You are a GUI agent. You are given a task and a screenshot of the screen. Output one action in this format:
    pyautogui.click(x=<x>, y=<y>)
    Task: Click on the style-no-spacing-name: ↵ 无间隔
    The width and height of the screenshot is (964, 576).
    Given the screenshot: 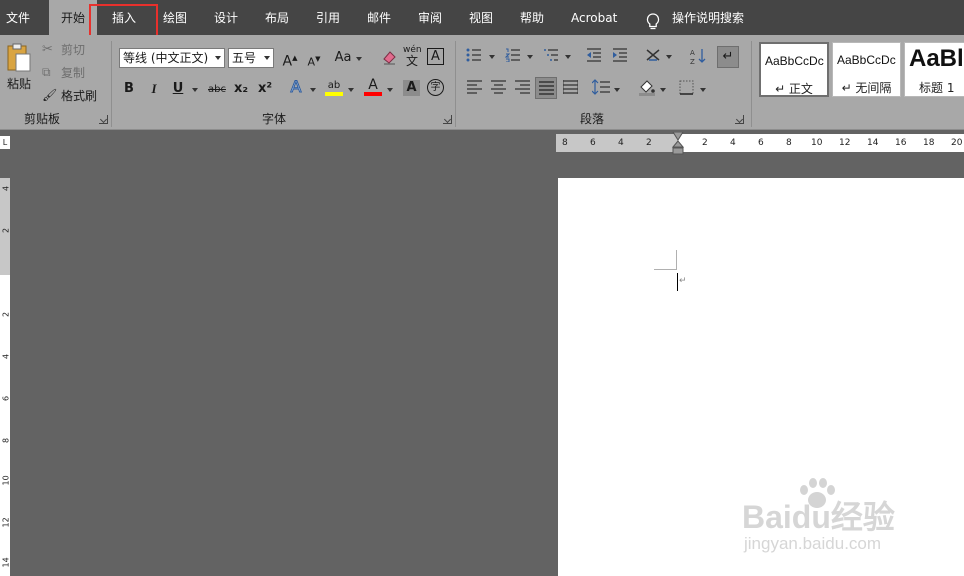 What is the action you would take?
    pyautogui.click(x=866, y=88)
    